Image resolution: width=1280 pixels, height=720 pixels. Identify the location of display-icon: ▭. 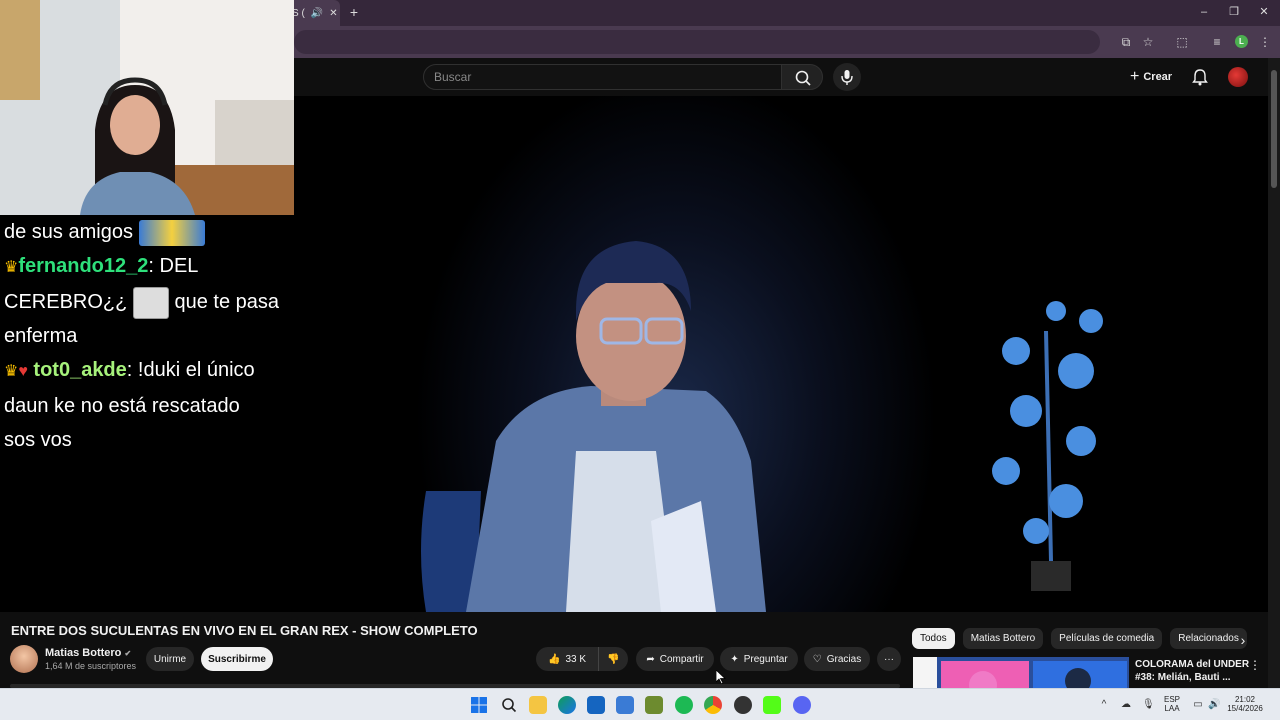
(1198, 705).